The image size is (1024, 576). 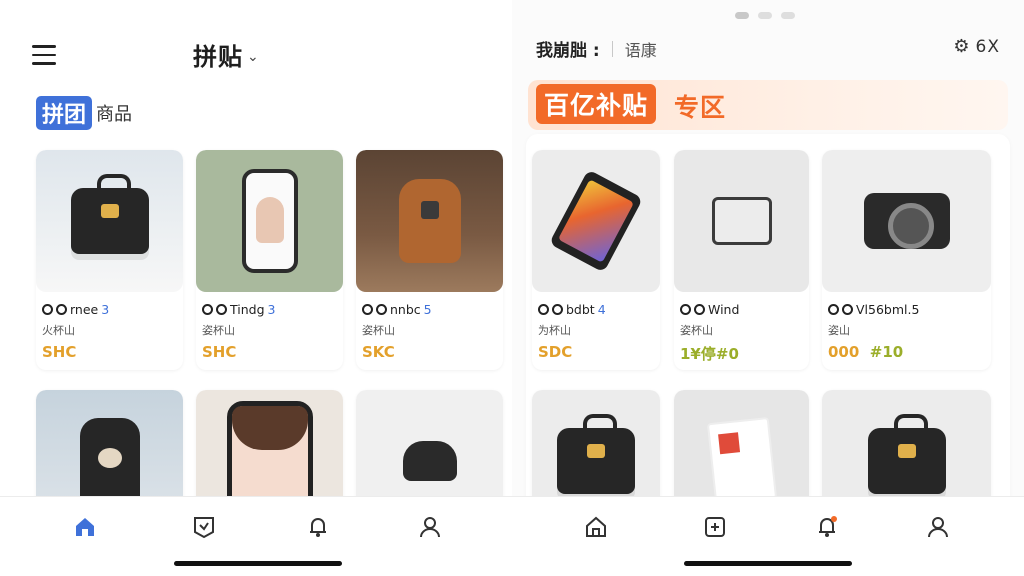 I want to click on product-count: 5, so click(x=427, y=309).